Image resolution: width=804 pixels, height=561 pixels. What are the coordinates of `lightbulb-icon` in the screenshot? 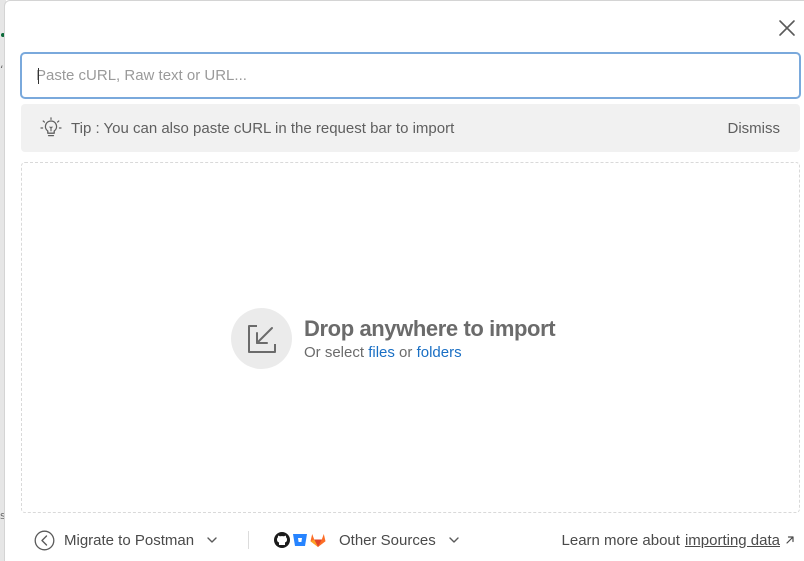 It's located at (51, 127).